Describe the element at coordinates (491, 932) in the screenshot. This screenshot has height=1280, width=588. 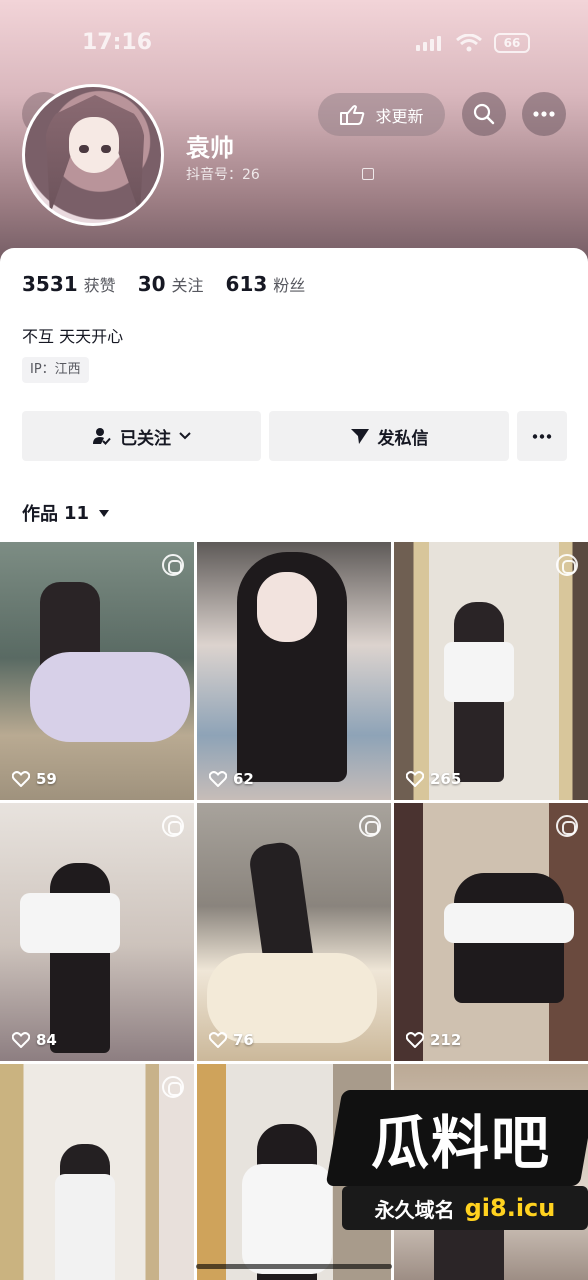
I see `post-thumbnail: 212` at that location.